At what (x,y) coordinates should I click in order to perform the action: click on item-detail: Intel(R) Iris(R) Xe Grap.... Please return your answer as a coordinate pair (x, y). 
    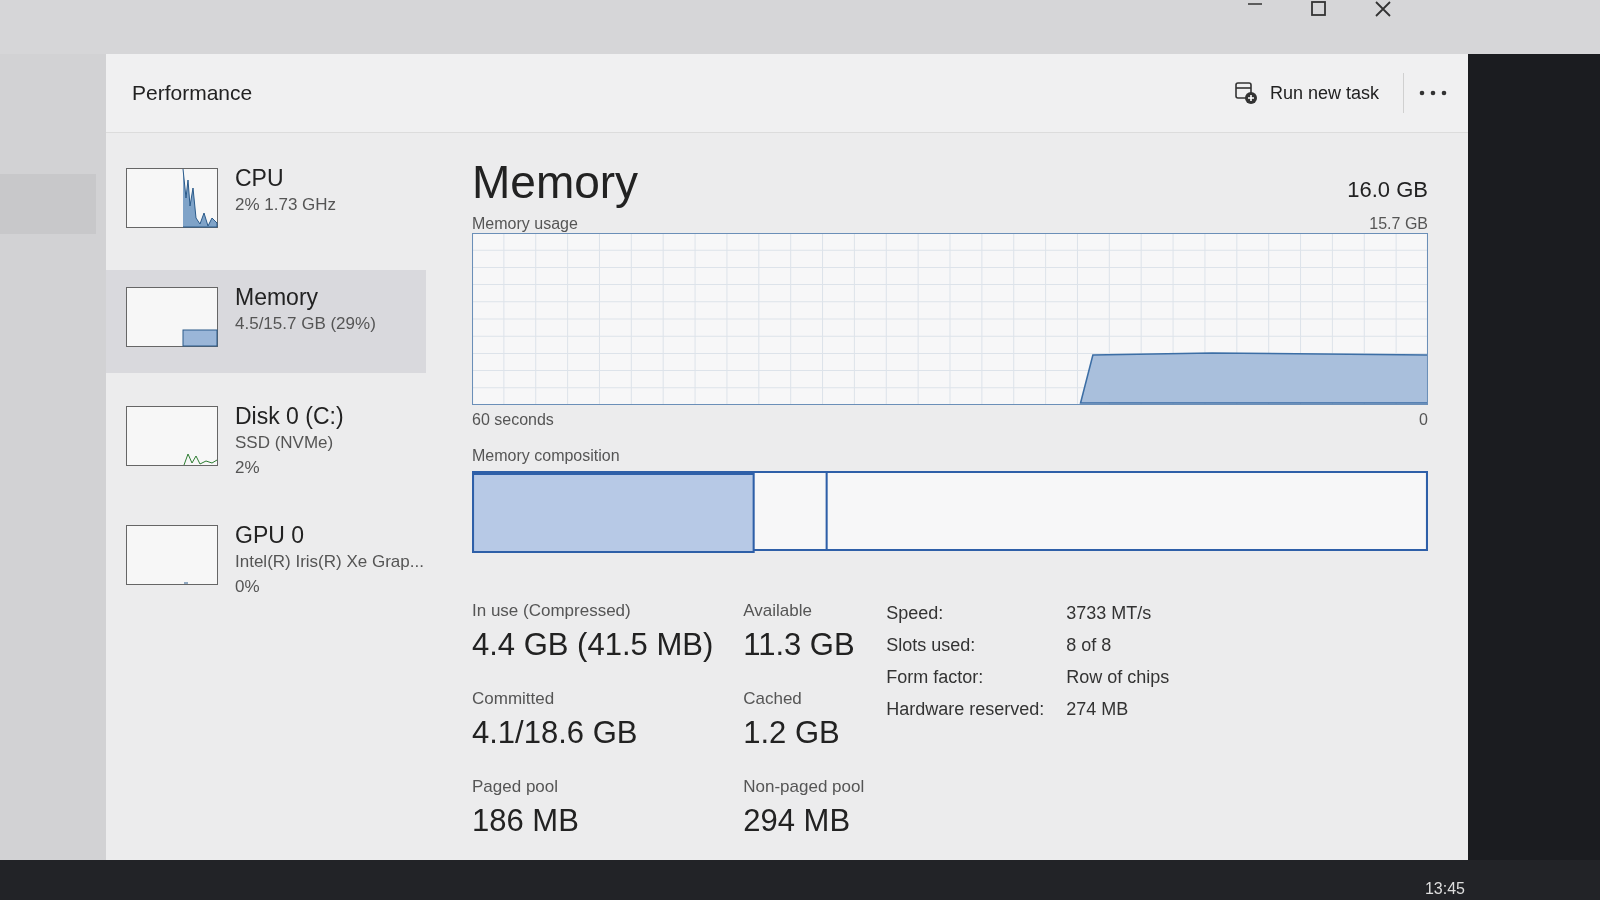
    Looking at the image, I should click on (329, 562).